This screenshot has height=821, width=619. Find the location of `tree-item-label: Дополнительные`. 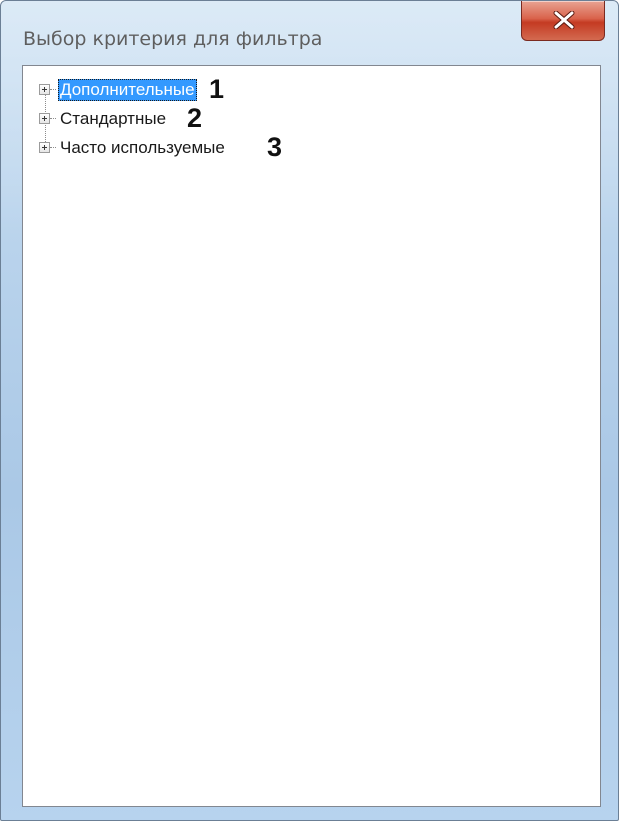

tree-item-label: Дополнительные is located at coordinates (127, 90).